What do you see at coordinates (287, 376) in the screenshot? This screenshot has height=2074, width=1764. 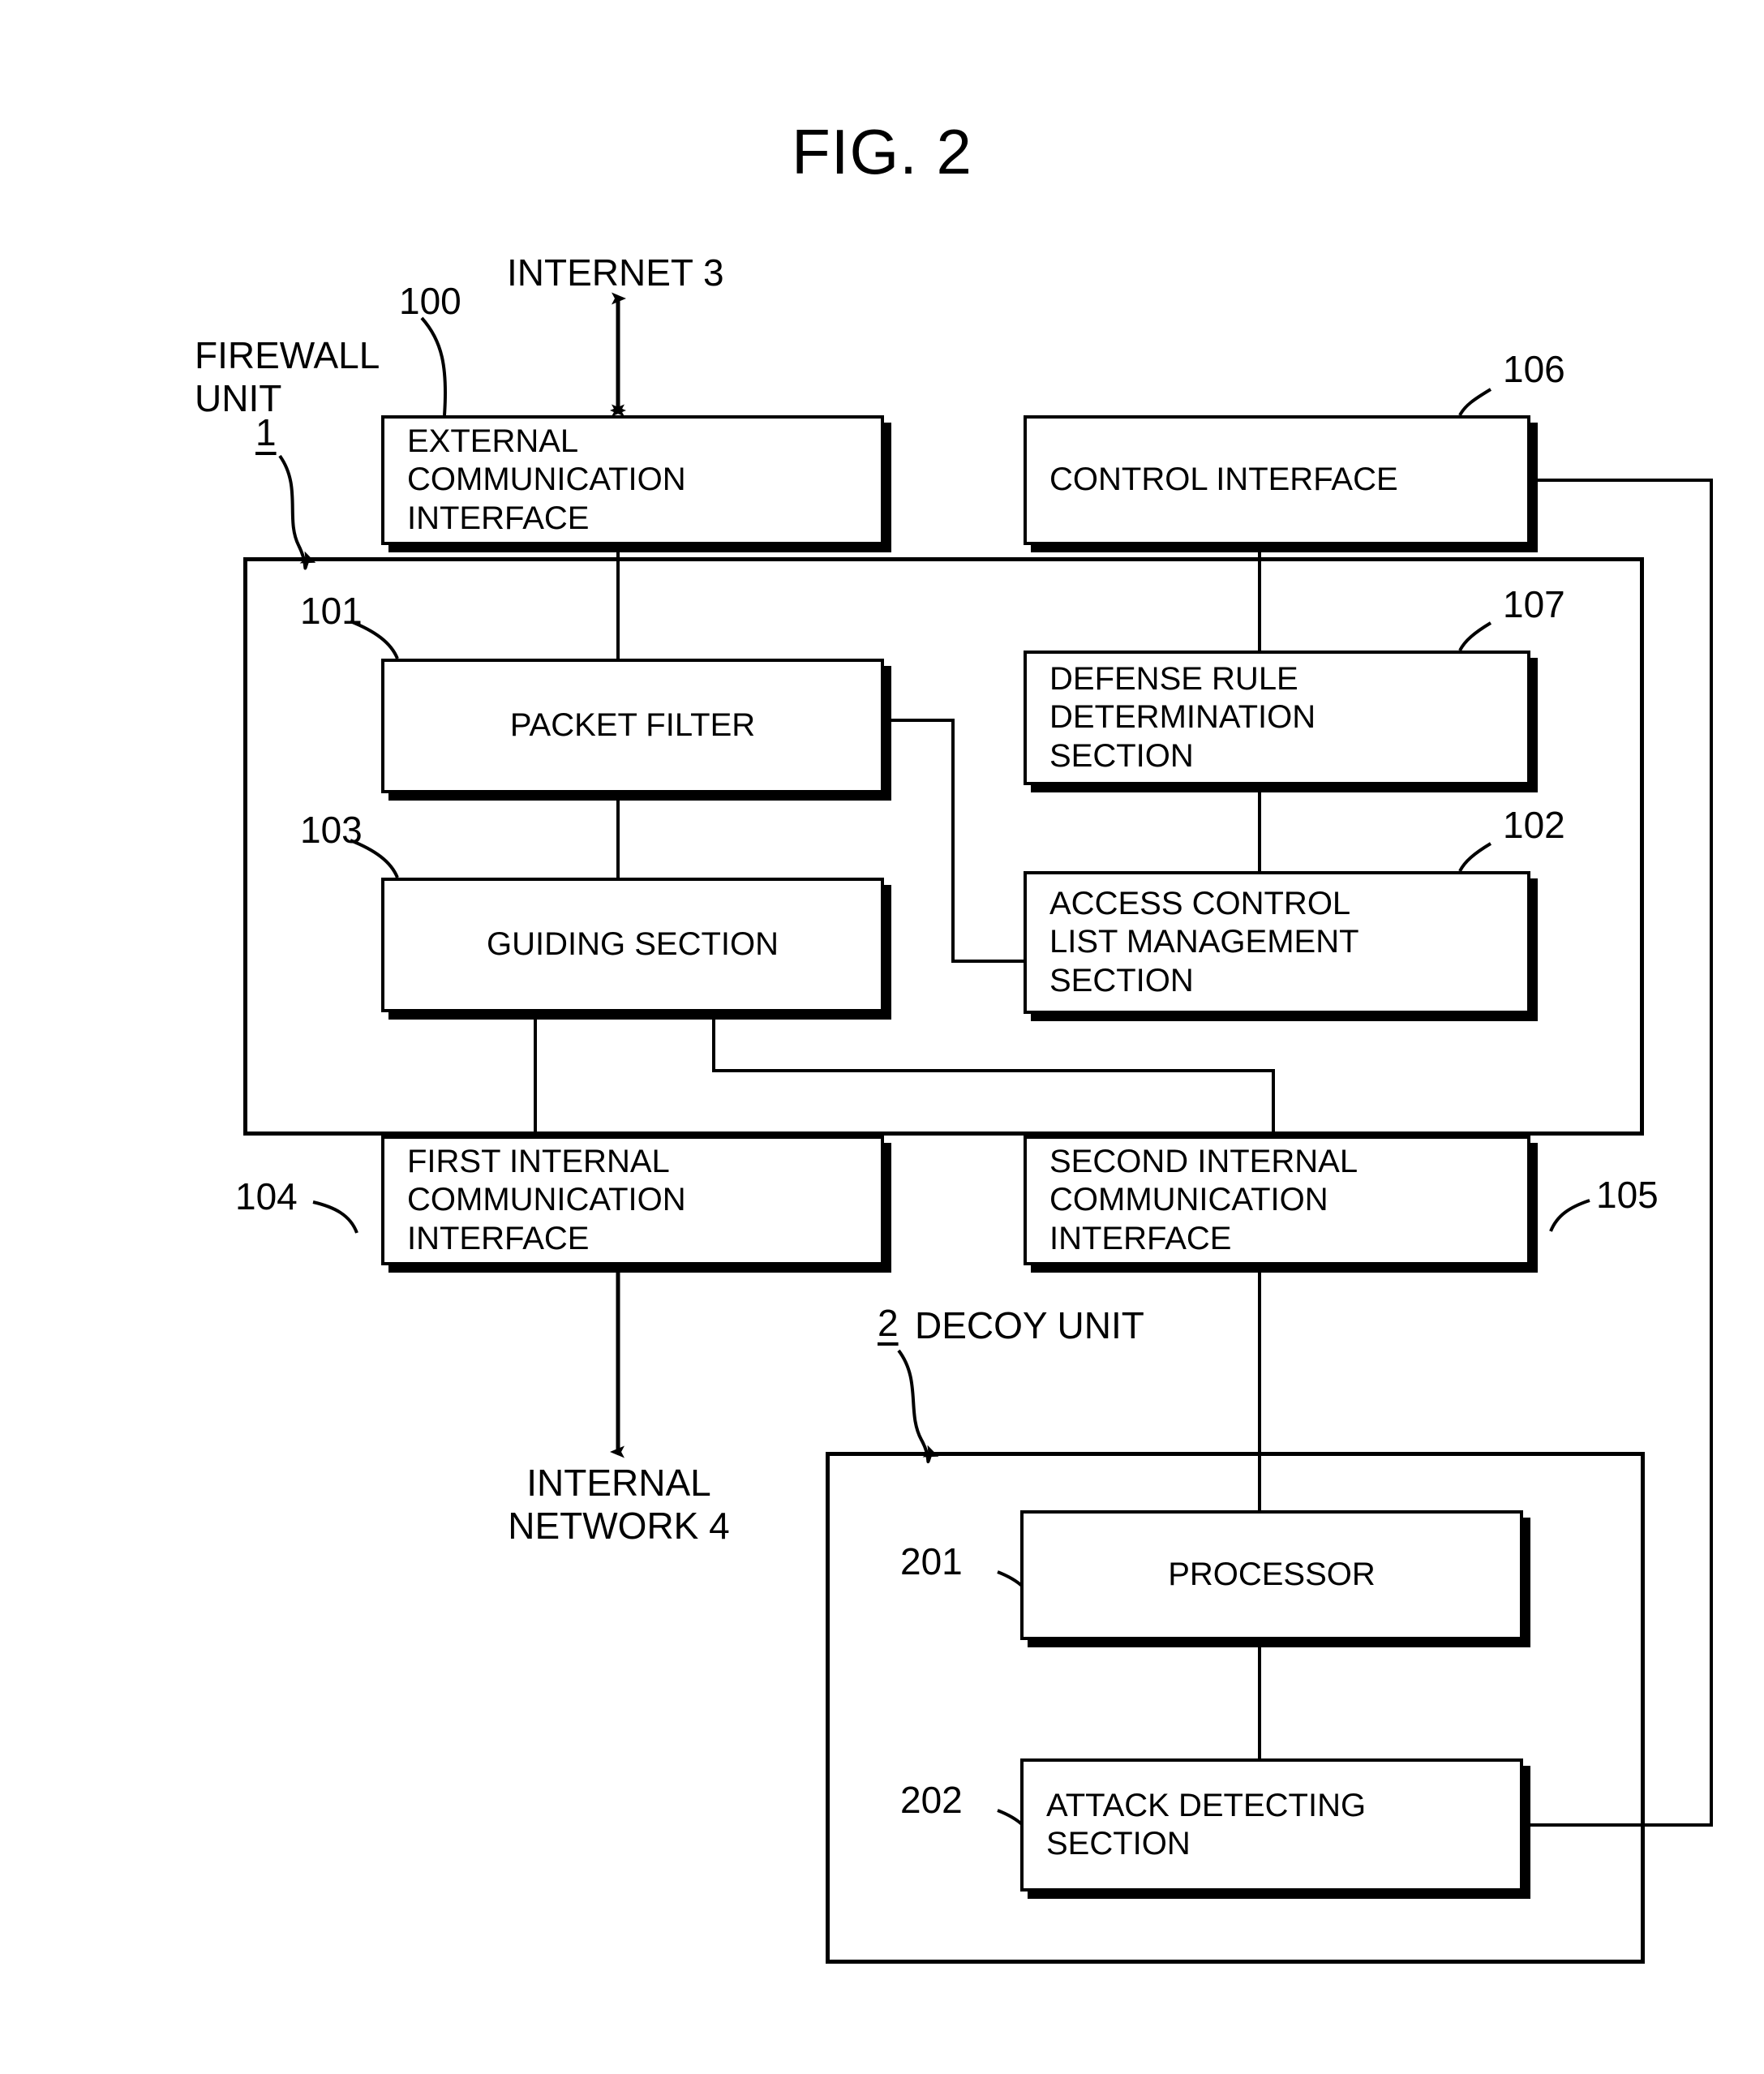 I see `firewall-unit-label: FIREWALL UNIT` at bounding box center [287, 376].